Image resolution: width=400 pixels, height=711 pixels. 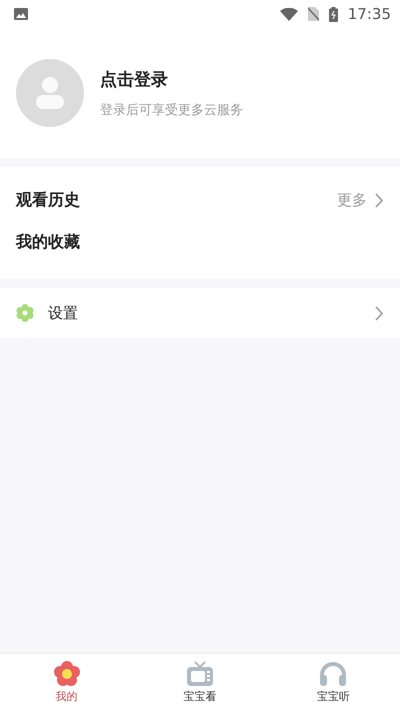 I want to click on nav-tab: 宝宝看, so click(x=200, y=682).